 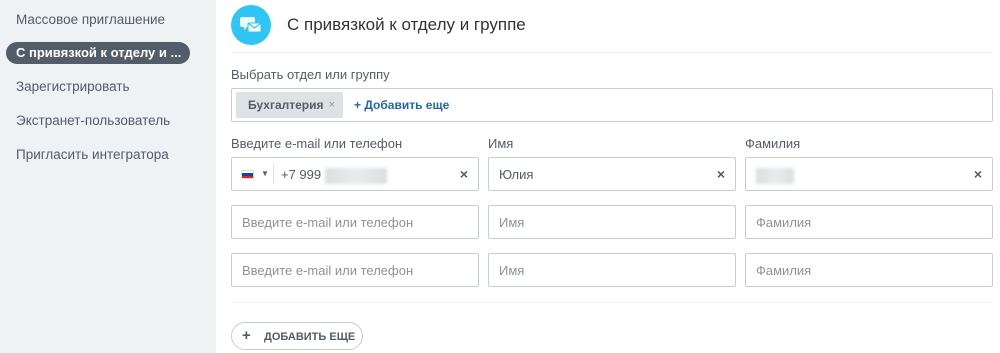 What do you see at coordinates (401, 105) in the screenshot?
I see `add-dept-link: + Добавить еще` at bounding box center [401, 105].